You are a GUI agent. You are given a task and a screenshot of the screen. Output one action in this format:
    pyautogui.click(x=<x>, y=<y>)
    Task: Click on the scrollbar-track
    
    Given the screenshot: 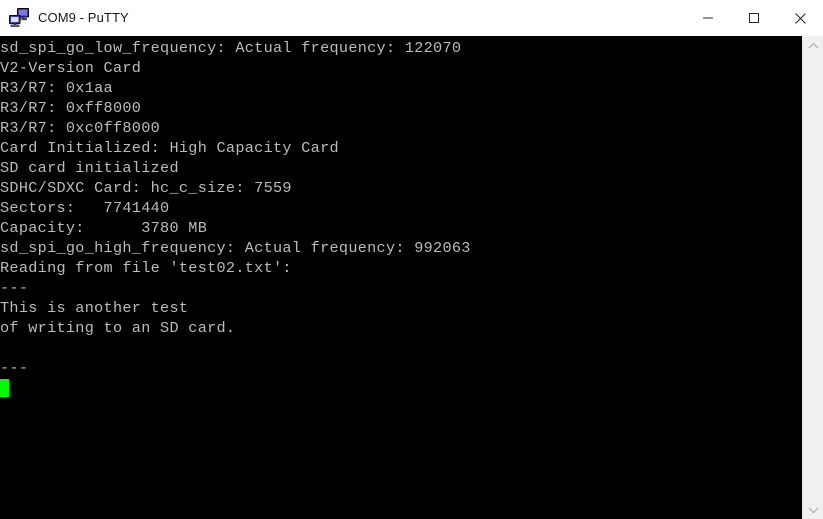 What is the action you would take?
    pyautogui.click(x=813, y=277)
    